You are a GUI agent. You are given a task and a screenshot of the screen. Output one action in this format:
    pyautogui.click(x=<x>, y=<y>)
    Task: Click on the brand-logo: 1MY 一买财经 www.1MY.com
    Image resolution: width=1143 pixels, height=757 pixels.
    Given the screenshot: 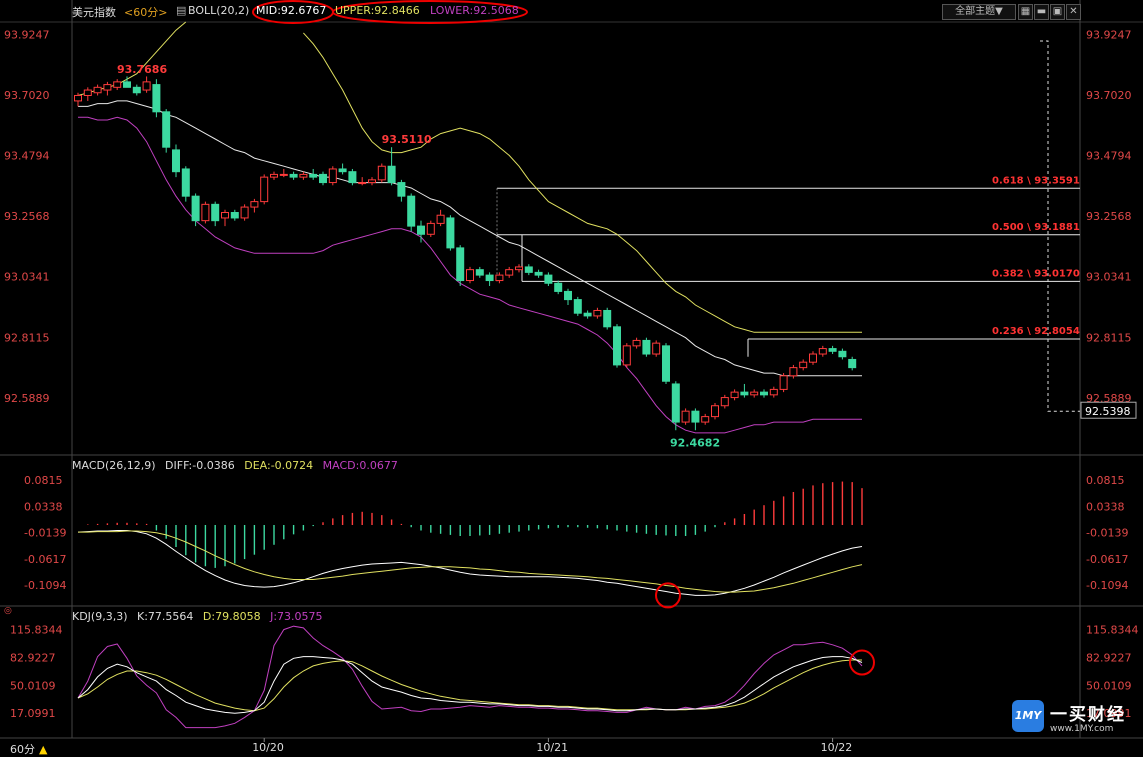 What is the action you would take?
    pyautogui.click(x=1076, y=722)
    